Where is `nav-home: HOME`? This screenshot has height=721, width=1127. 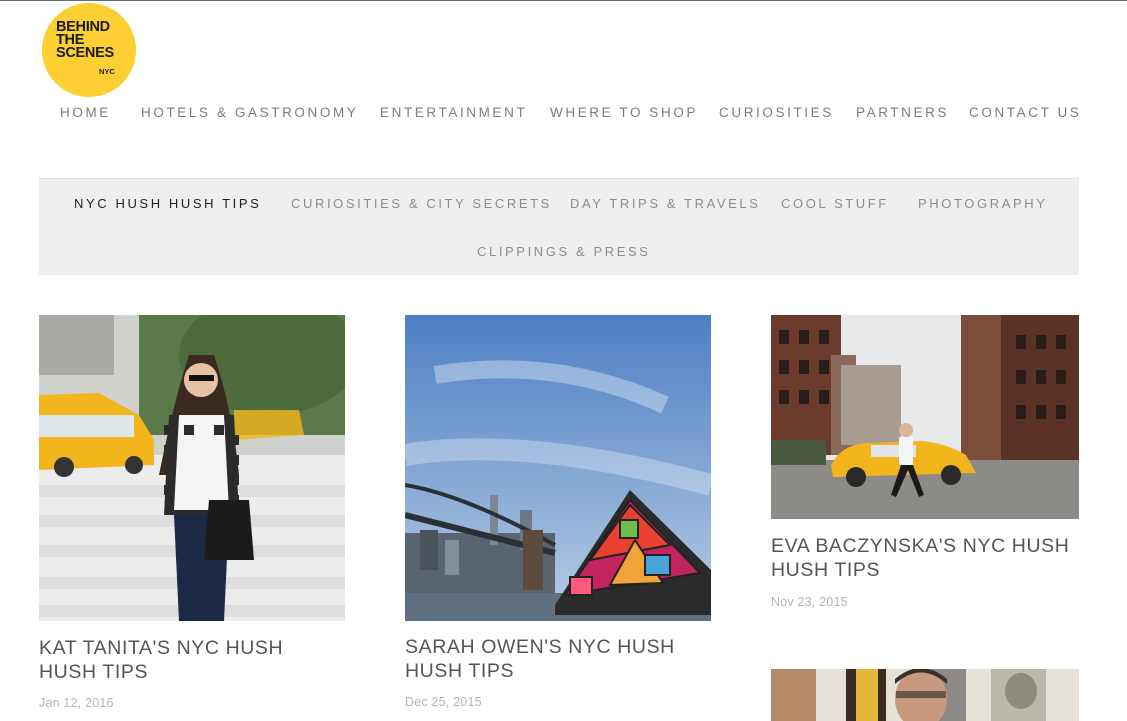
nav-home: HOME is located at coordinates (85, 112).